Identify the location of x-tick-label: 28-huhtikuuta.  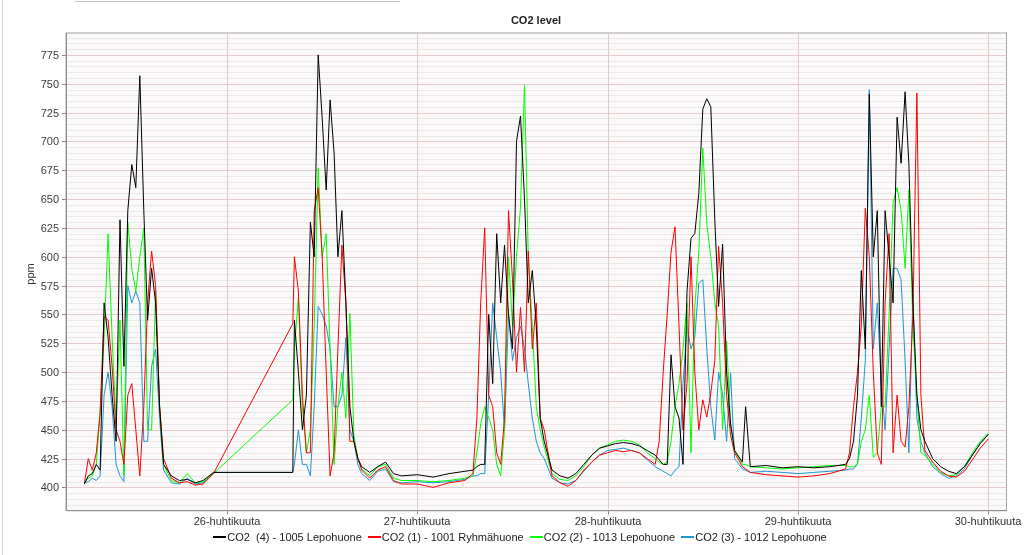
(608, 520).